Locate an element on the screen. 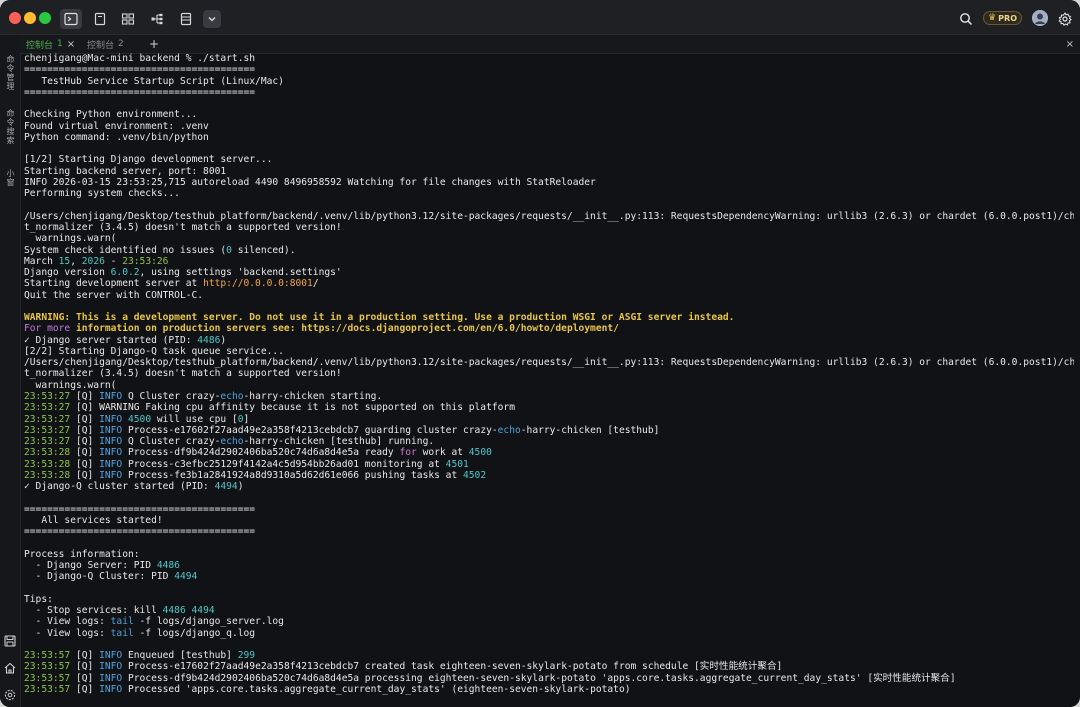 The width and height of the screenshot is (1080, 707). sidebar-item-command-manage: 命令管理 is located at coordinates (10, 73).